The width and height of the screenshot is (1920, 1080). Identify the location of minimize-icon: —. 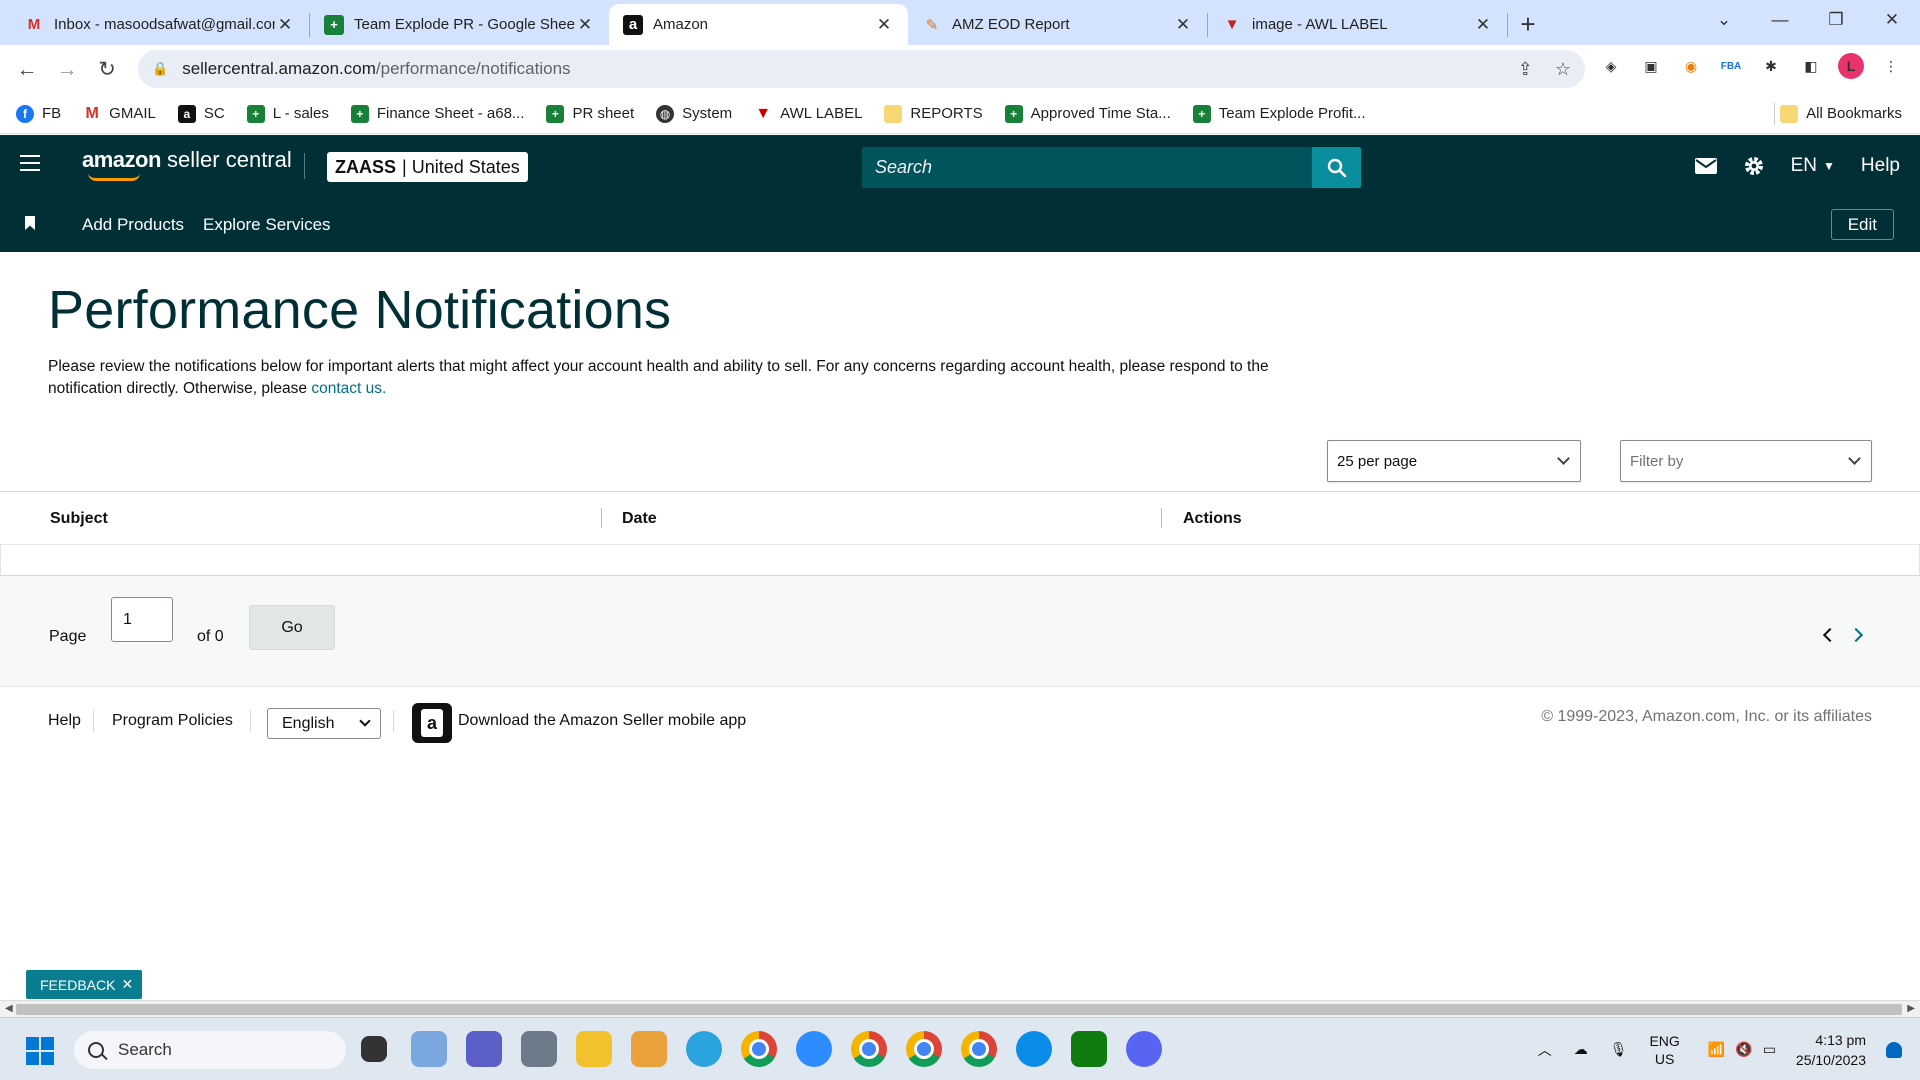
(1780, 20).